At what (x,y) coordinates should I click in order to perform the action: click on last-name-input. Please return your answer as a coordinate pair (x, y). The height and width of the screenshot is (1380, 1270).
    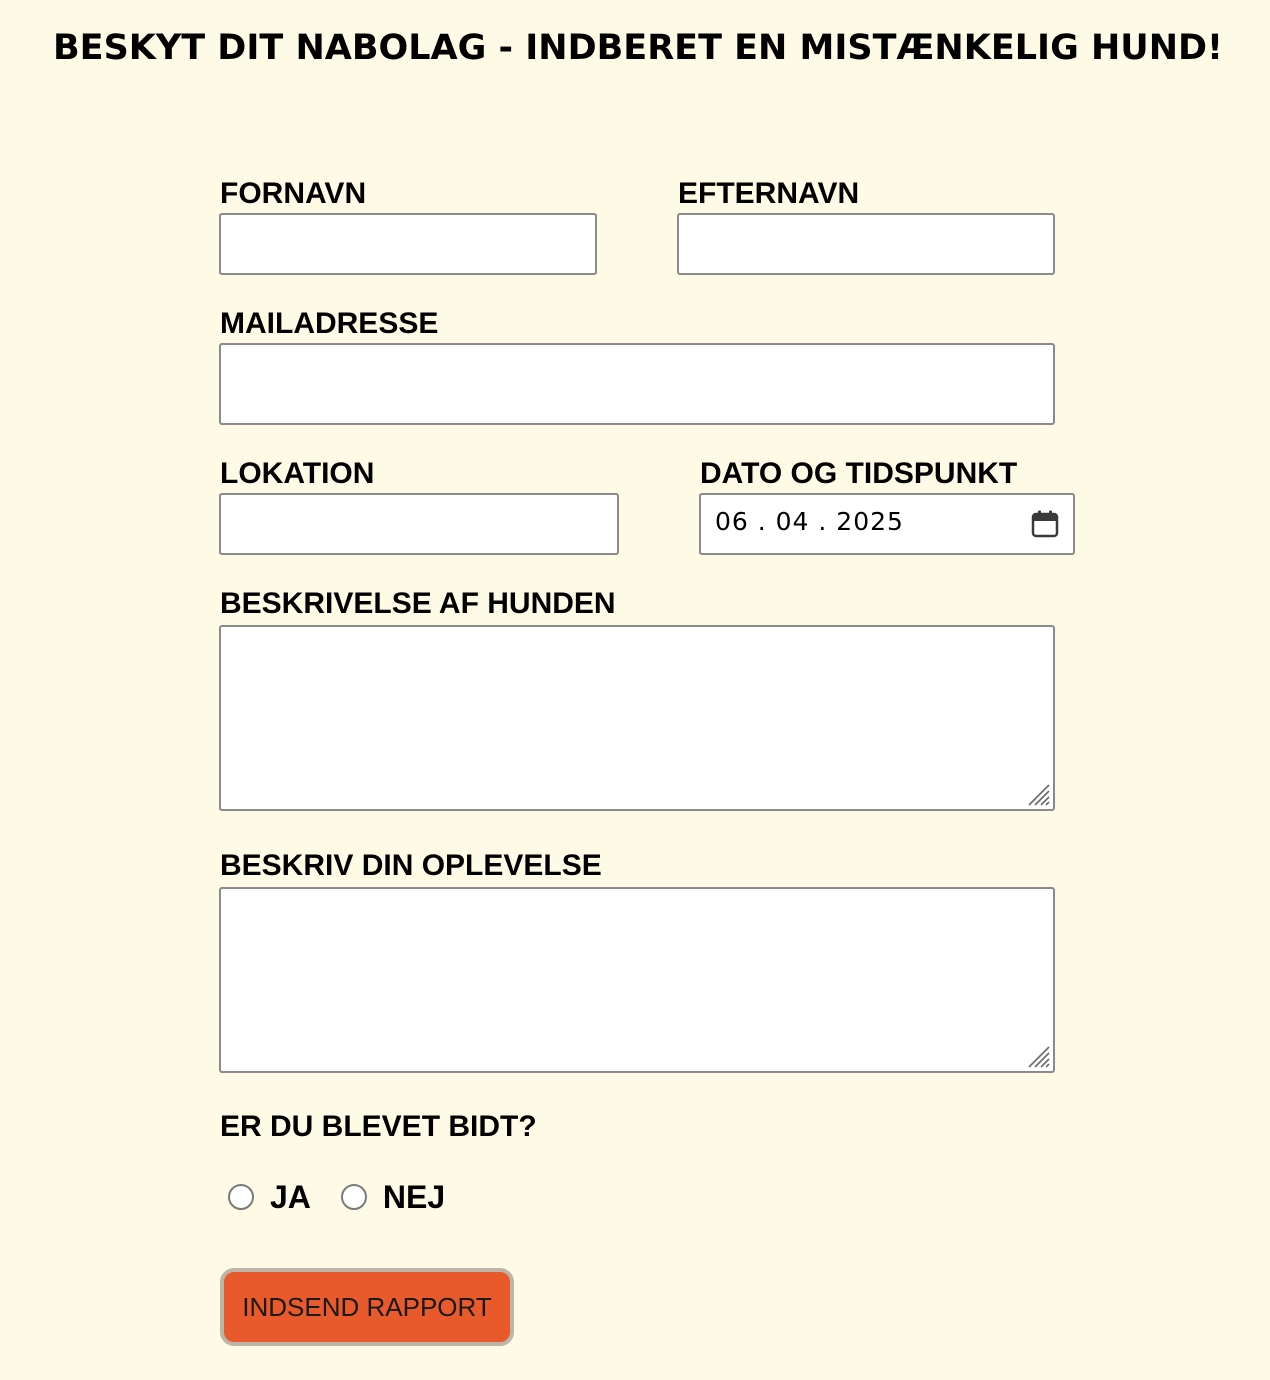
    Looking at the image, I should click on (866, 244).